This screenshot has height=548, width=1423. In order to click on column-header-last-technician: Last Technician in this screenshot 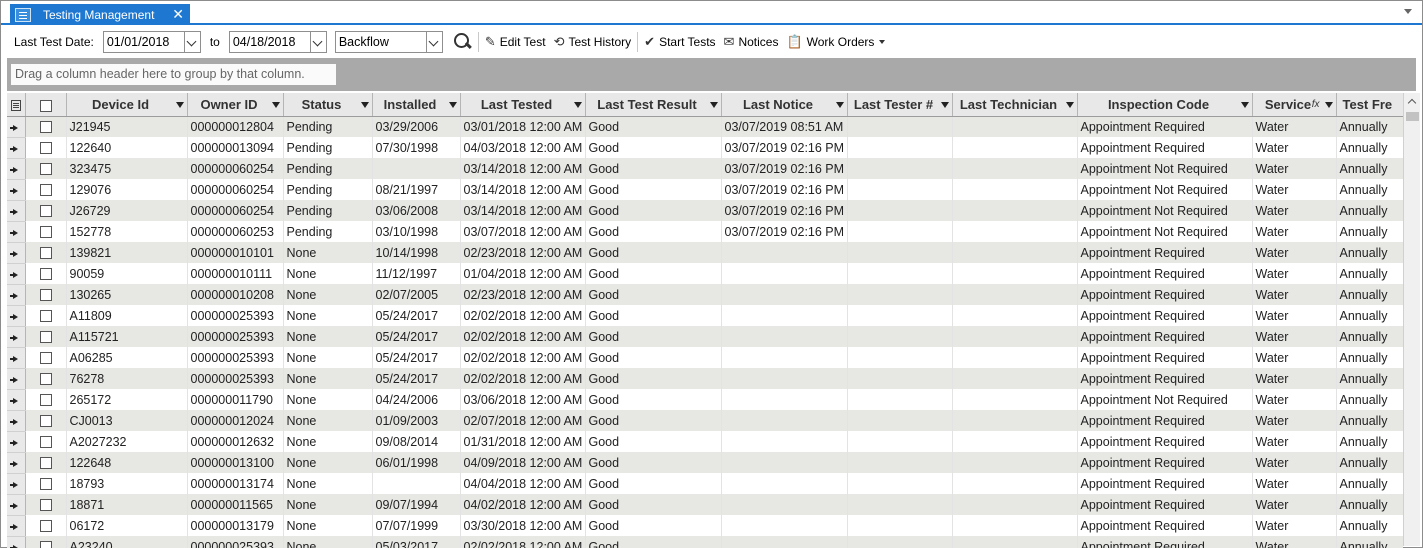, I will do `click(1015, 105)`.